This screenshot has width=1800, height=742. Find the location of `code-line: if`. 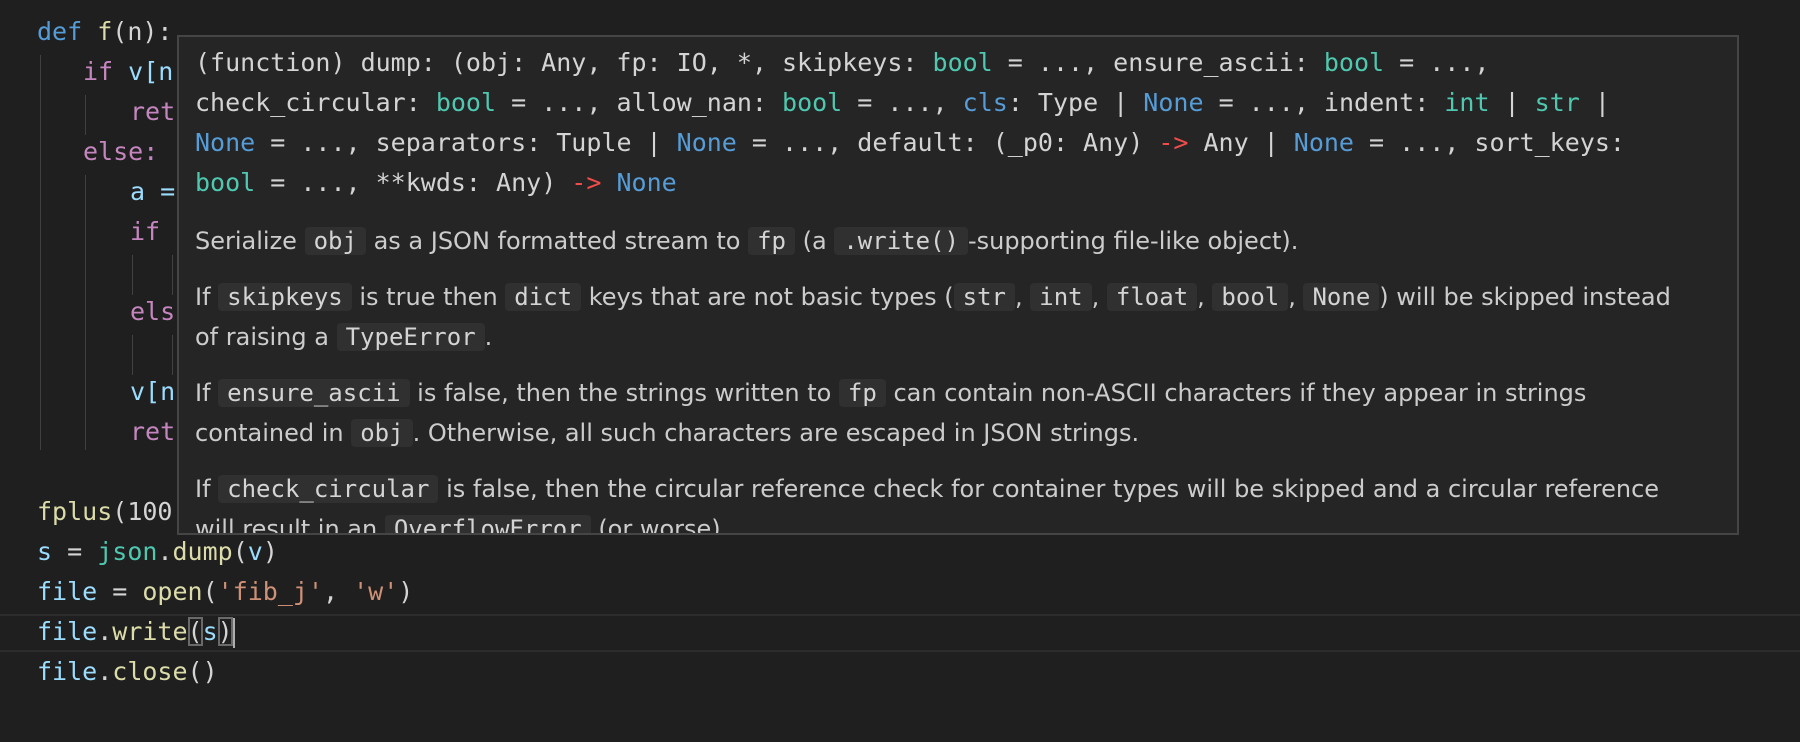

code-line: if is located at coordinates (145, 232).